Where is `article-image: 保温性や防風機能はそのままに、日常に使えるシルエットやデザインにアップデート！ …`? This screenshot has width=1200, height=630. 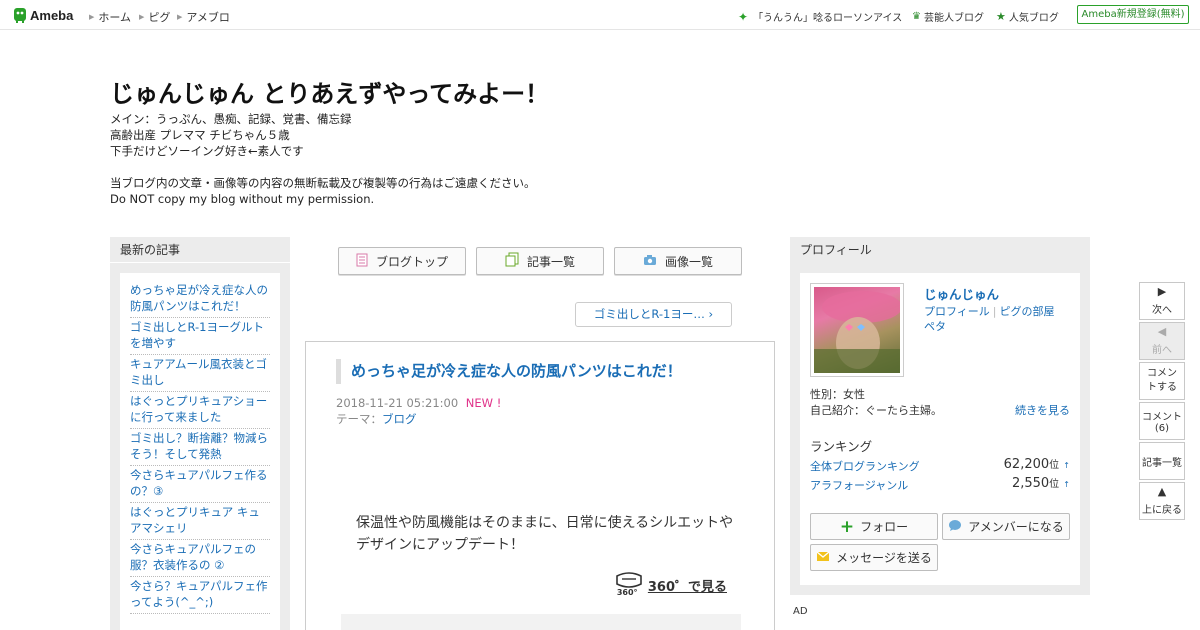 article-image: 保温性や防風機能はそのままに、日常に使えるシルエットやデザインにアップデート！ … is located at coordinates (541, 561).